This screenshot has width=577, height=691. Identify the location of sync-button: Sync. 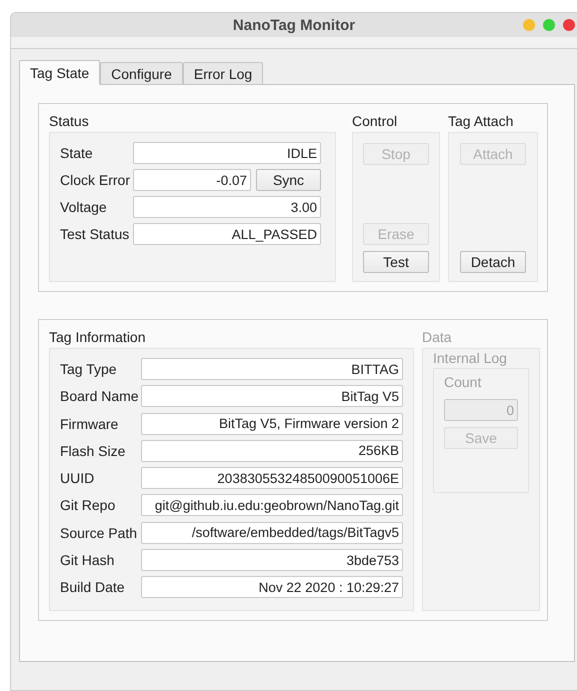
(288, 180).